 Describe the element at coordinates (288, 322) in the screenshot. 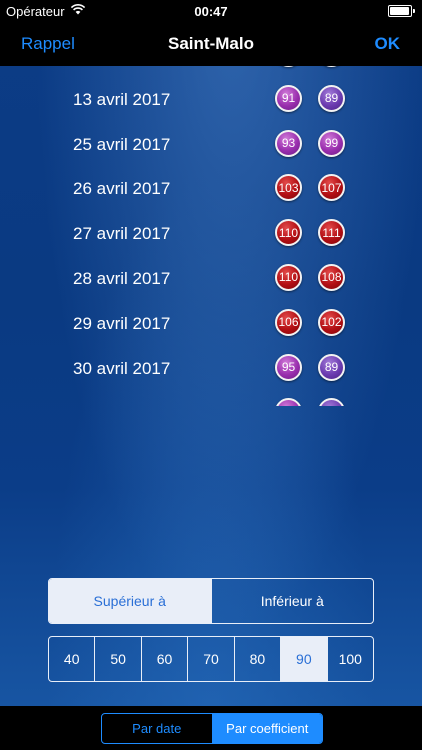

I see `coefficient-badge-morning: 106` at that location.